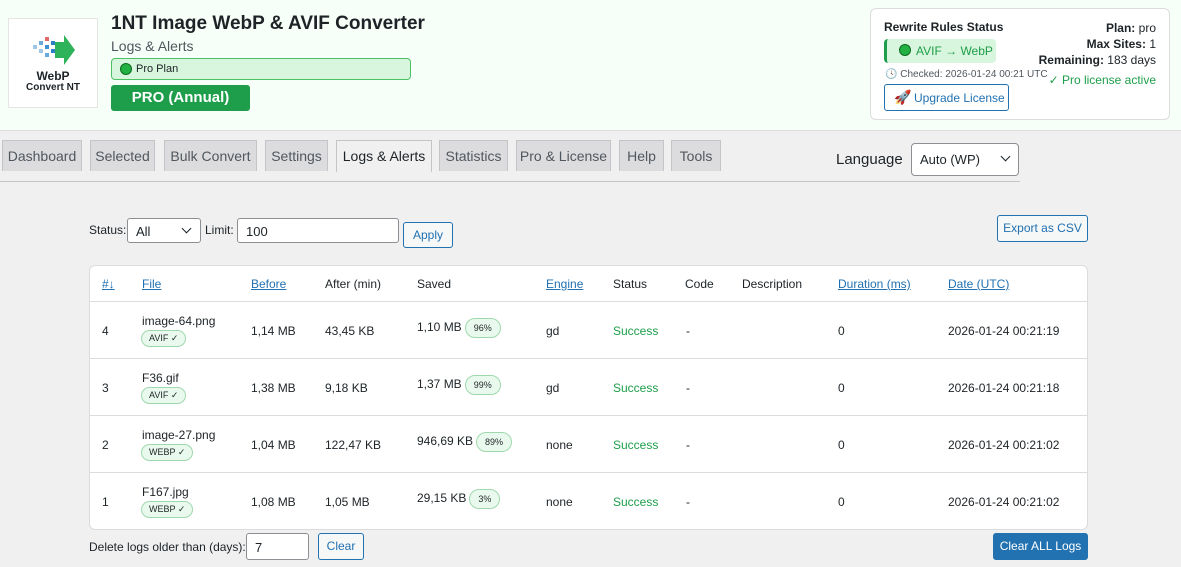  I want to click on col-file-sort: File, so click(151, 284).